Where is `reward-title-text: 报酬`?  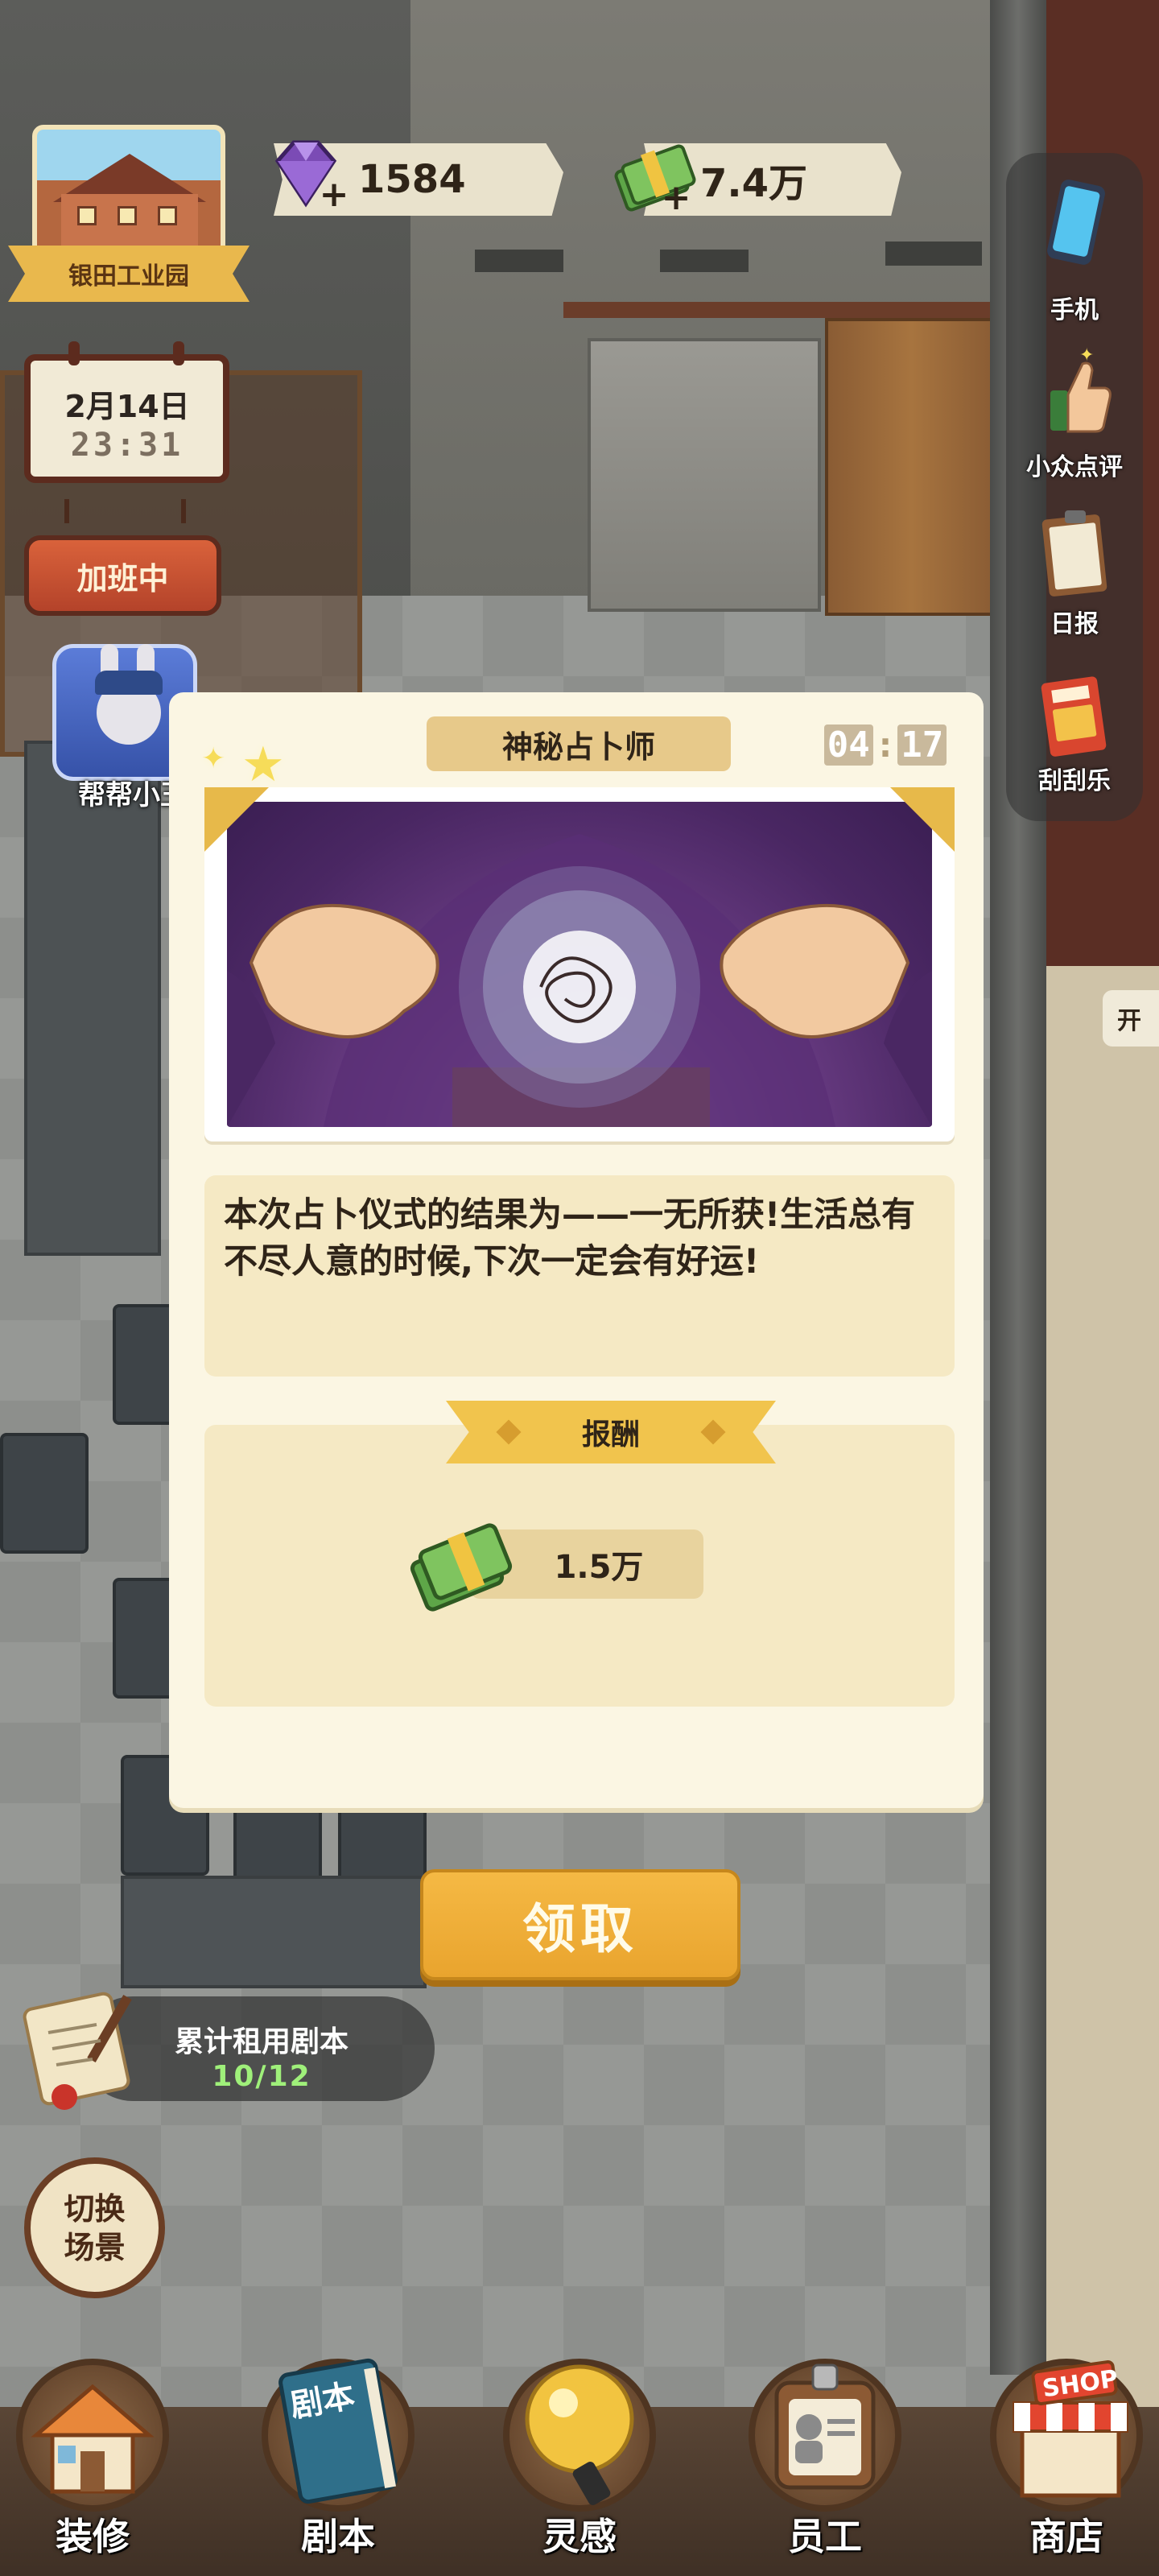 reward-title-text: 报酬 is located at coordinates (610, 1434).